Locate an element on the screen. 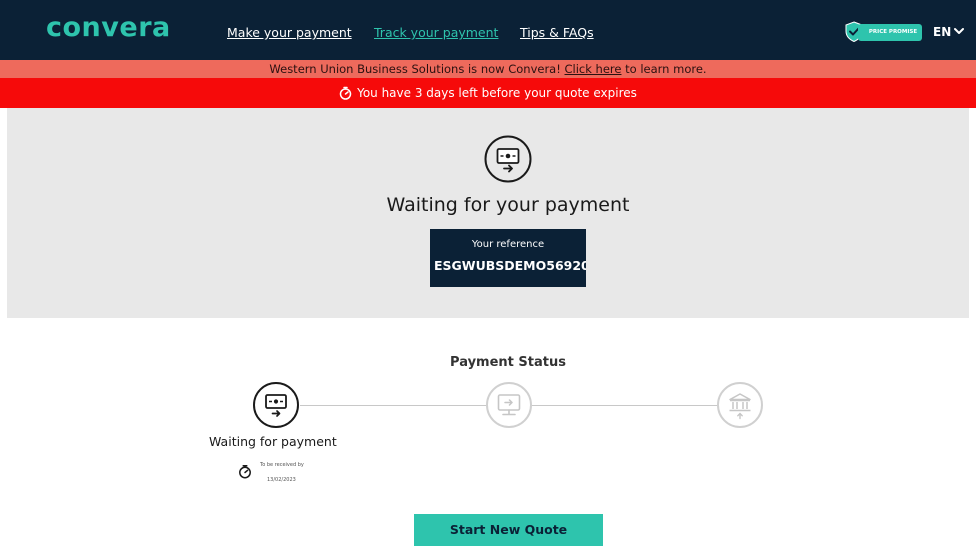 The height and width of the screenshot is (546, 976). reference-label: Your reference is located at coordinates (508, 244).